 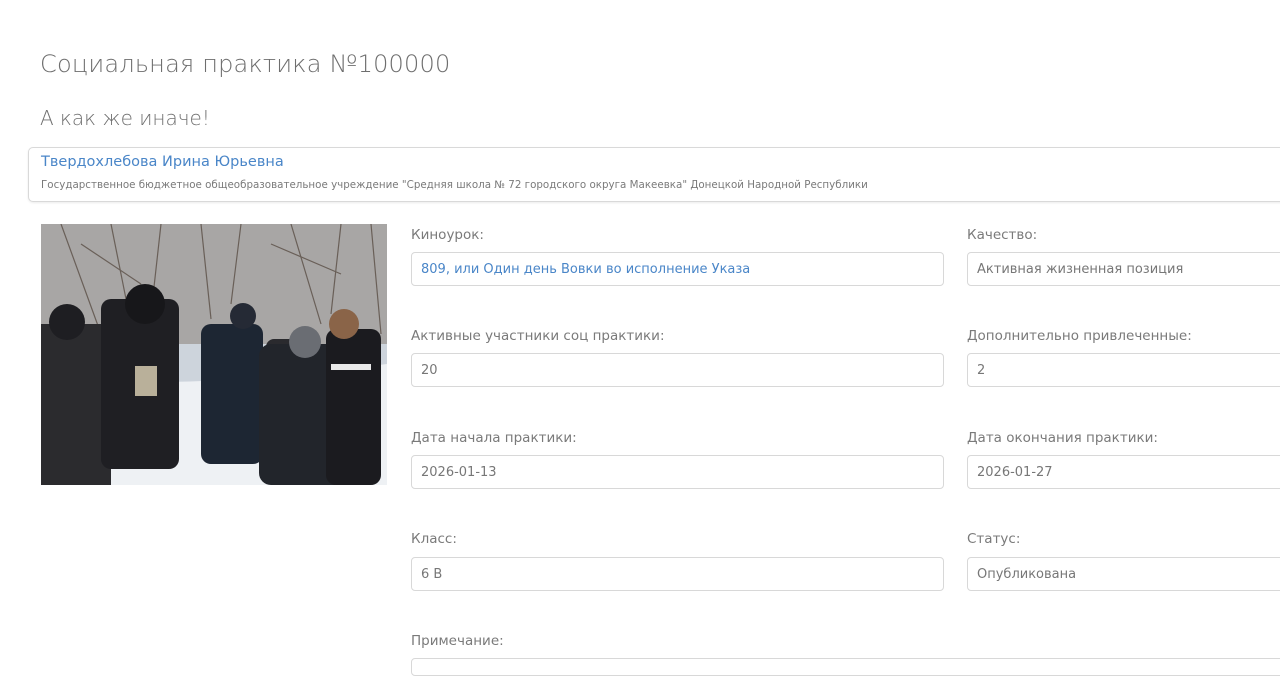 What do you see at coordinates (677, 574) in the screenshot?
I see `class-field: 6 В` at bounding box center [677, 574].